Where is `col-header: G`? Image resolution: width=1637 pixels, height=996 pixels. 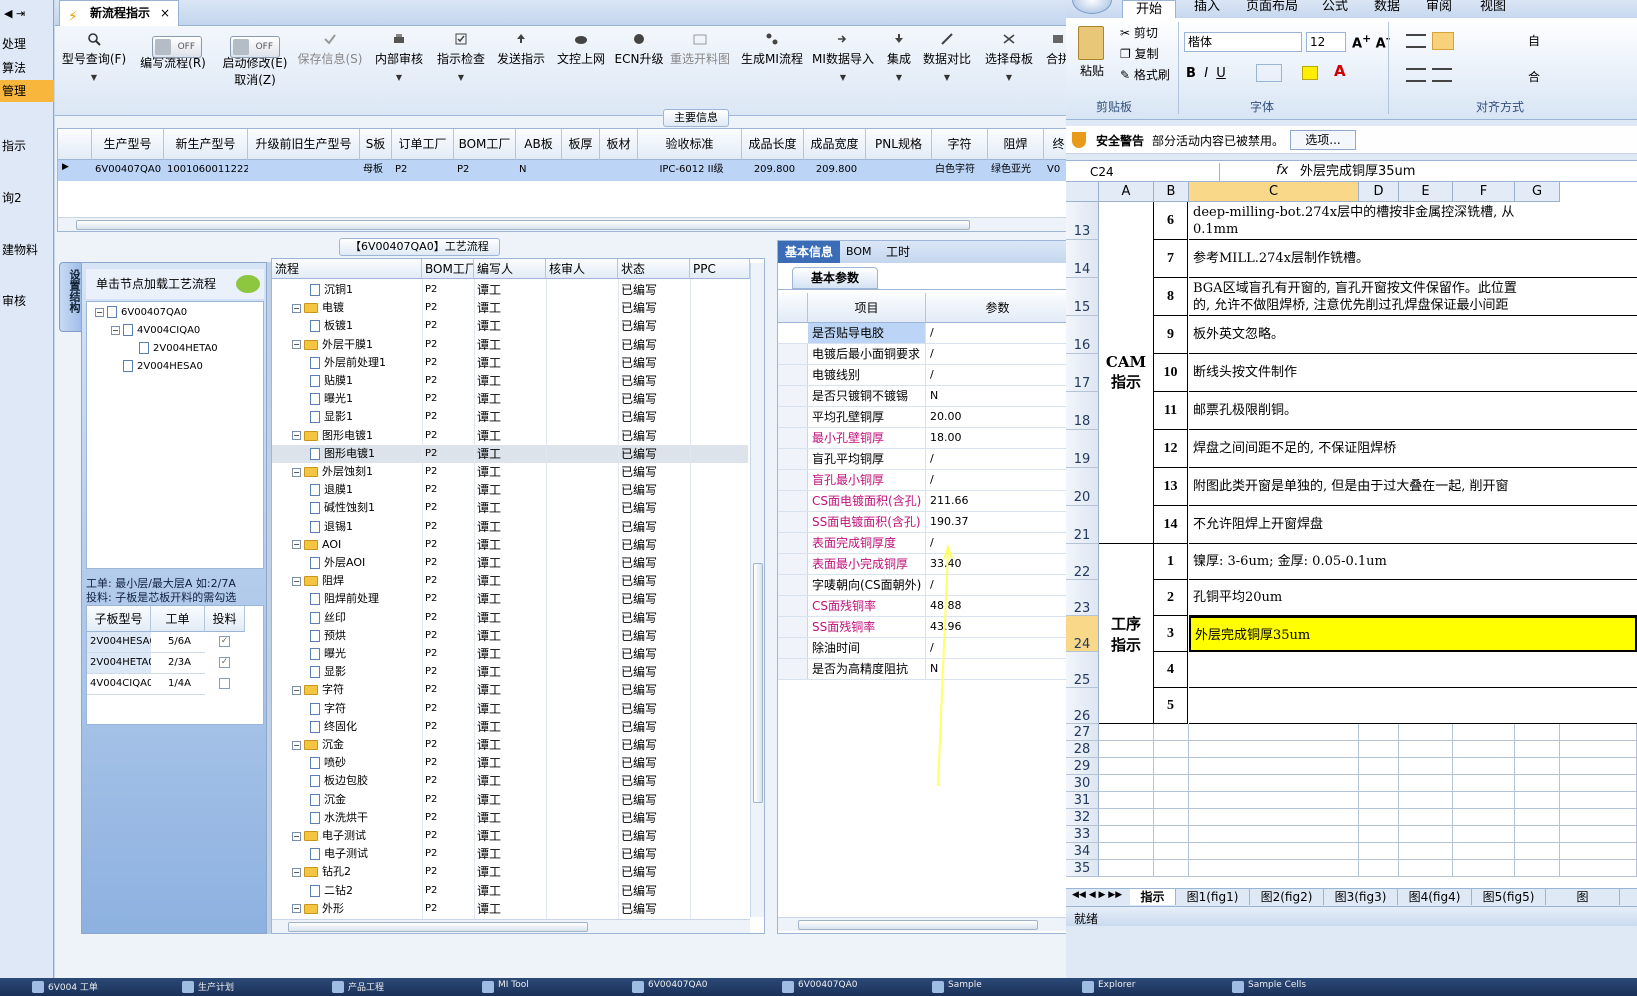 col-header: G is located at coordinates (1537, 192).